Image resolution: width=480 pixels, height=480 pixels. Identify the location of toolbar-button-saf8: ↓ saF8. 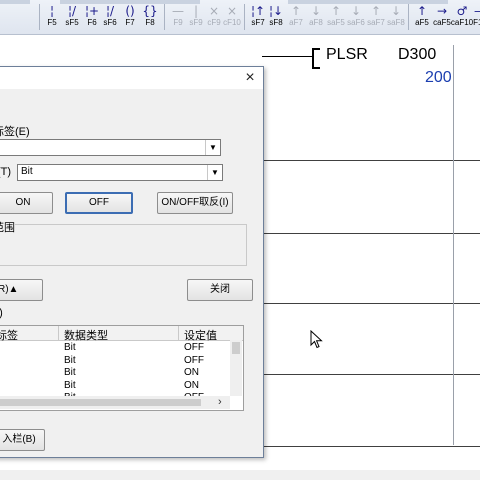
(396, 17).